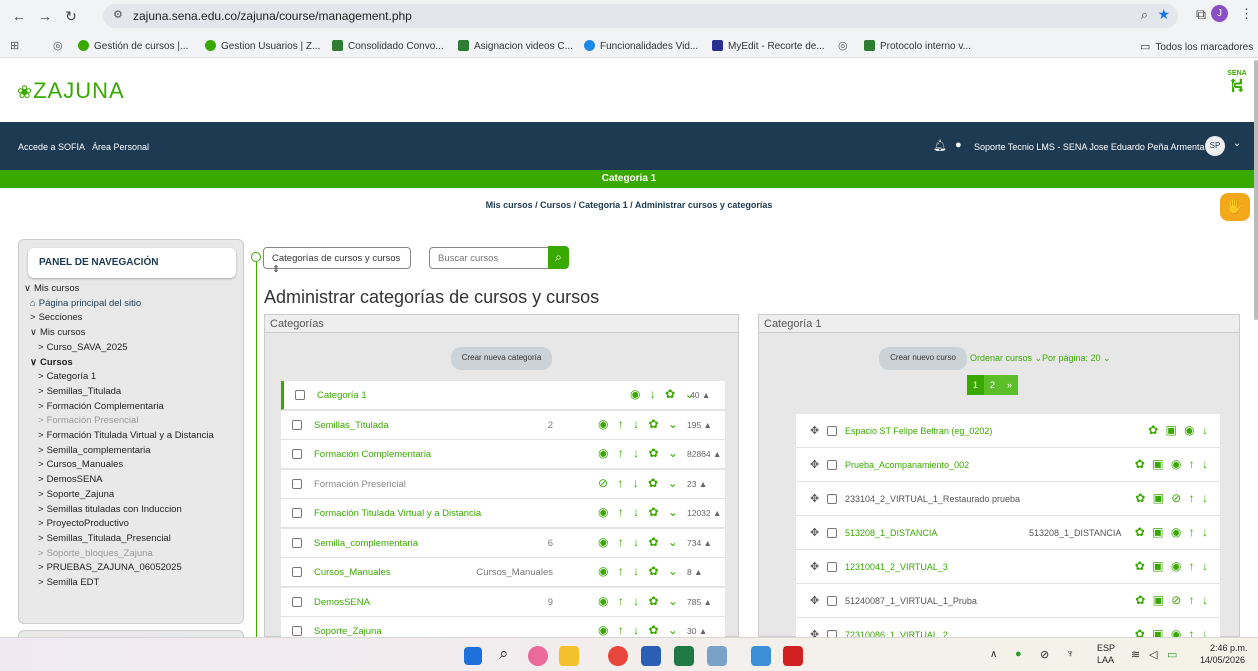 The height and width of the screenshot is (671, 1258). What do you see at coordinates (1229, 648) in the screenshot?
I see `clock-time: 2:46 p.m.` at bounding box center [1229, 648].